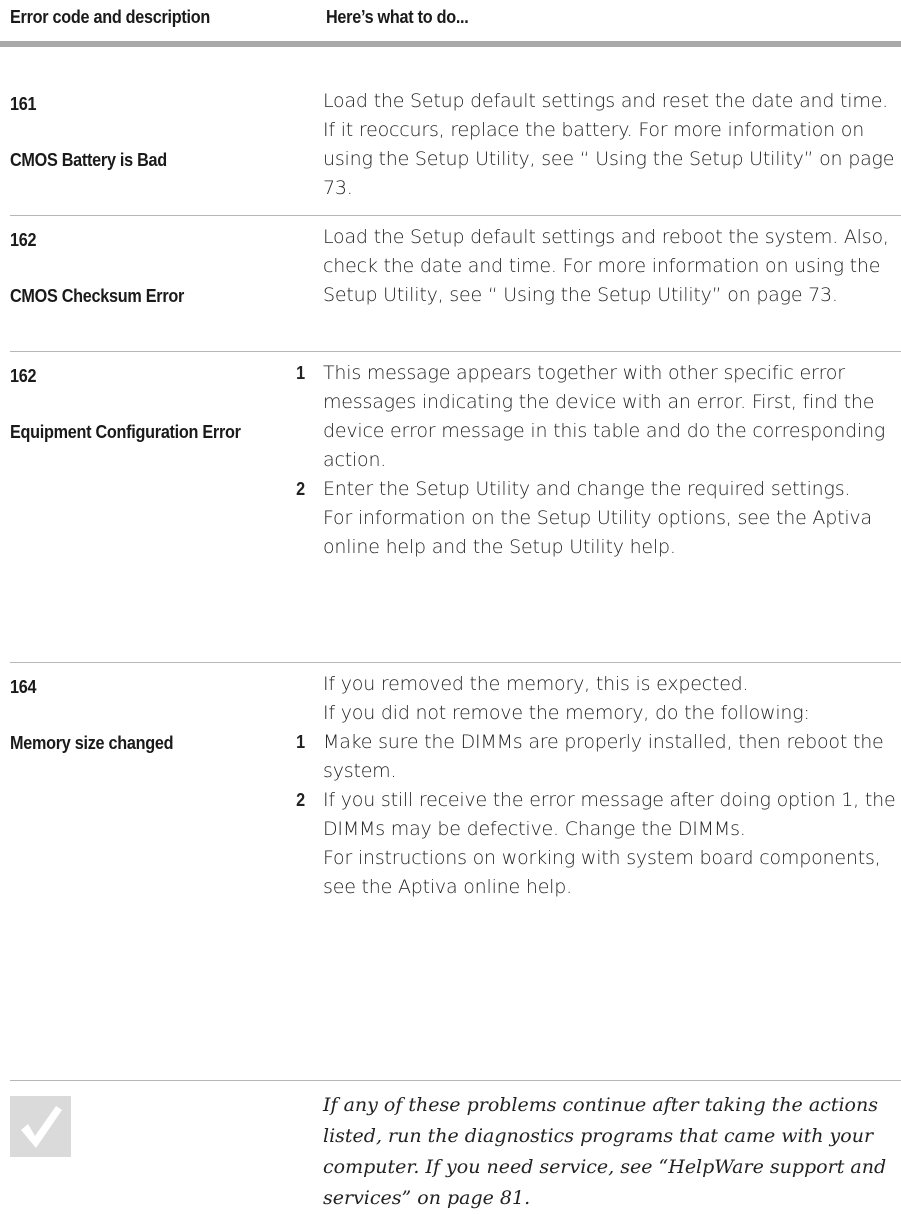  What do you see at coordinates (97, 296) in the screenshot?
I see `error-description: CMOS Checksum Error` at bounding box center [97, 296].